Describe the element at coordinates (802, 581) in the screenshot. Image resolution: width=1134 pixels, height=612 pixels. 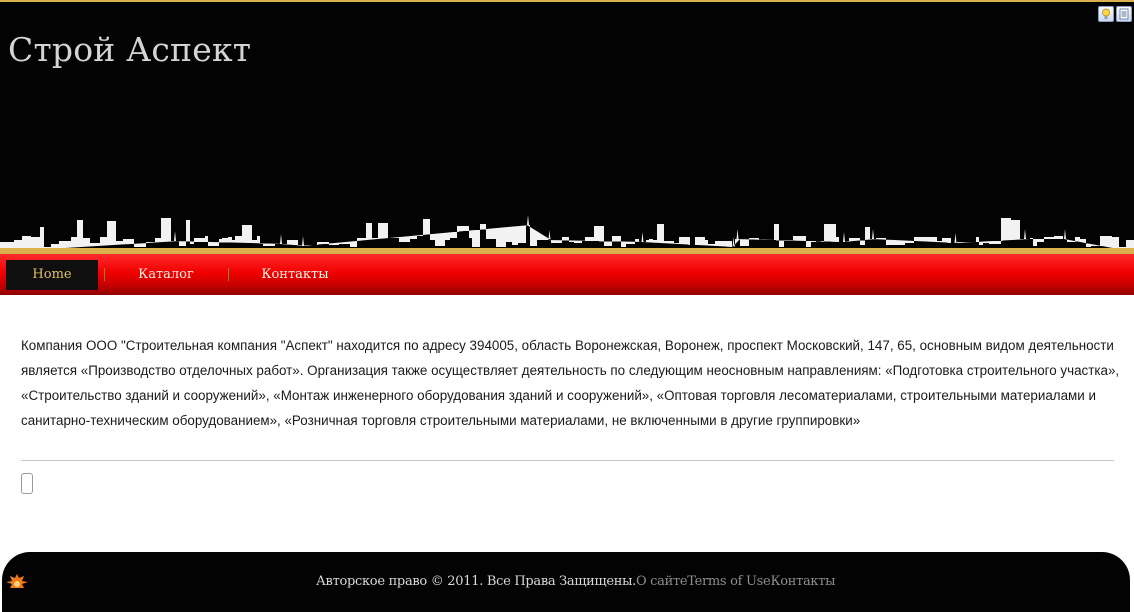
I see `footer-link-contacts: Контакты` at that location.